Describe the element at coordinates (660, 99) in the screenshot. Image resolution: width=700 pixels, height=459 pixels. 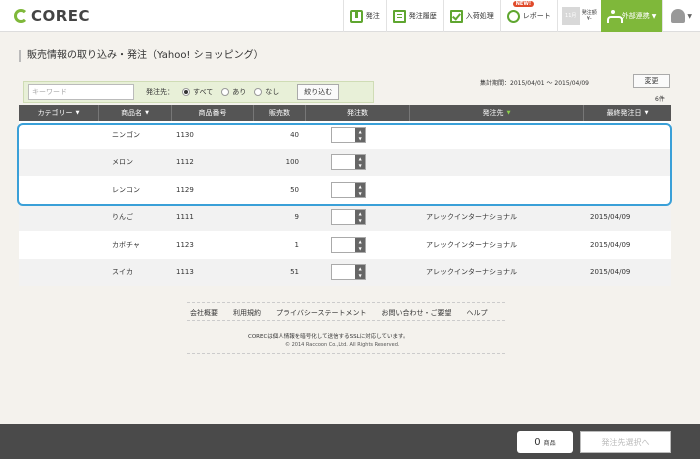
I see `result-count: 6件` at that location.